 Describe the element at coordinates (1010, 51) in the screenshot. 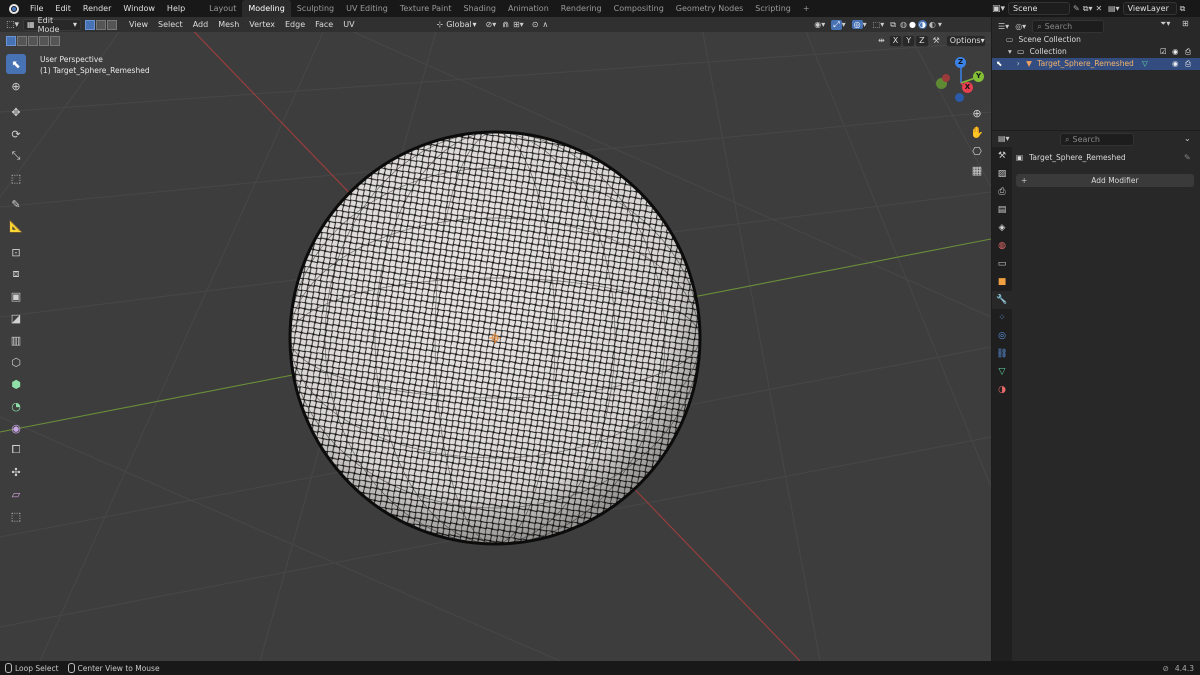

I see `expand-icon: ▾` at that location.